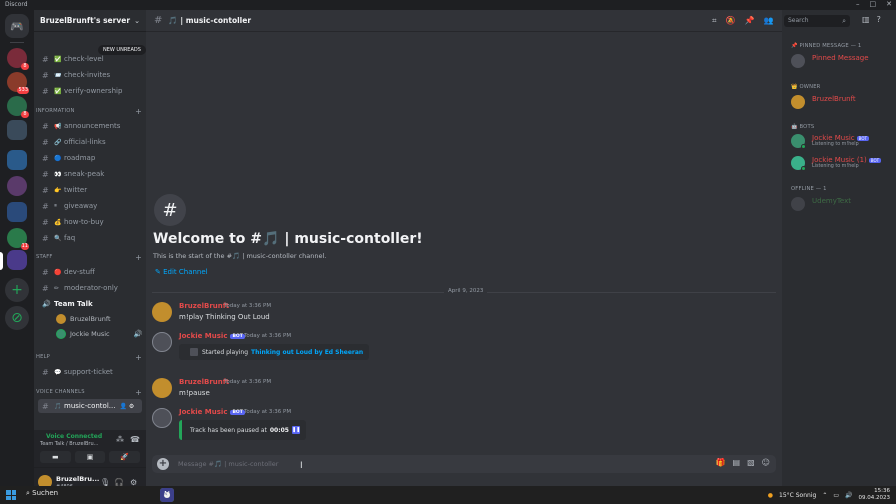  I want to click on upload-button: +, so click(163, 464).